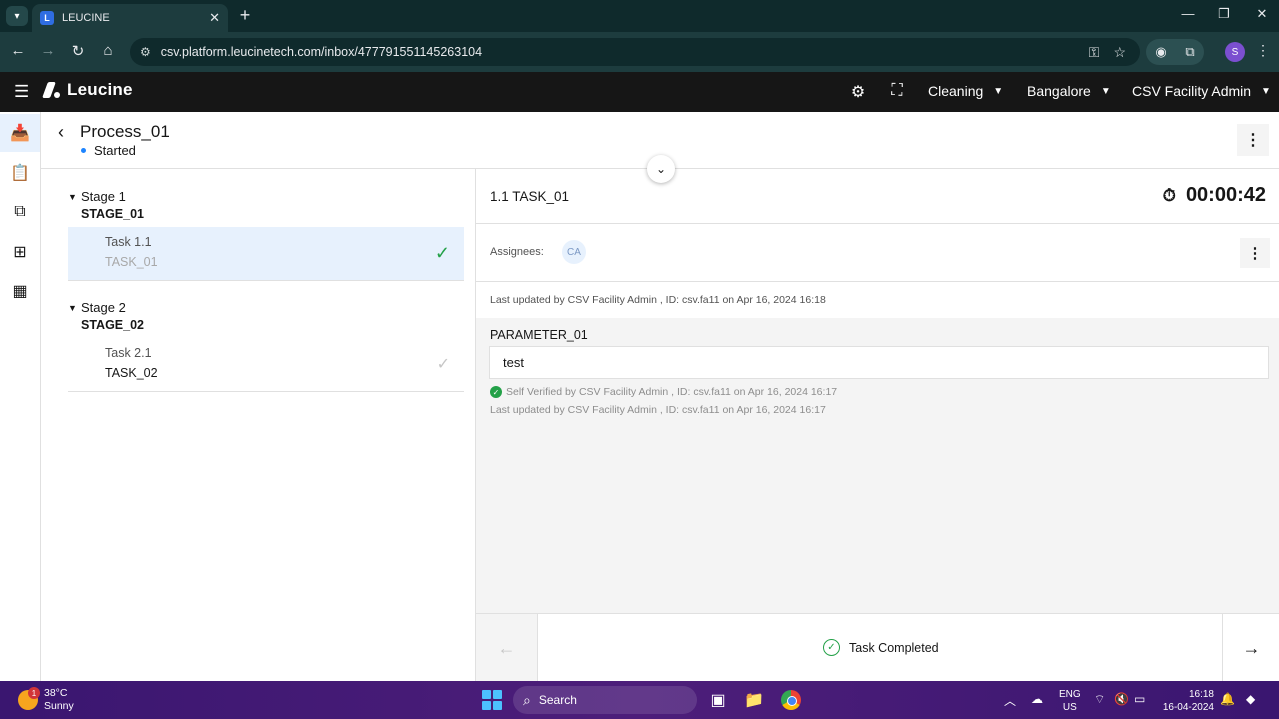 The image size is (1279, 719). I want to click on left-nav-rail: 📥 📋 ⧉ ⊞ ▦, so click(20, 396).